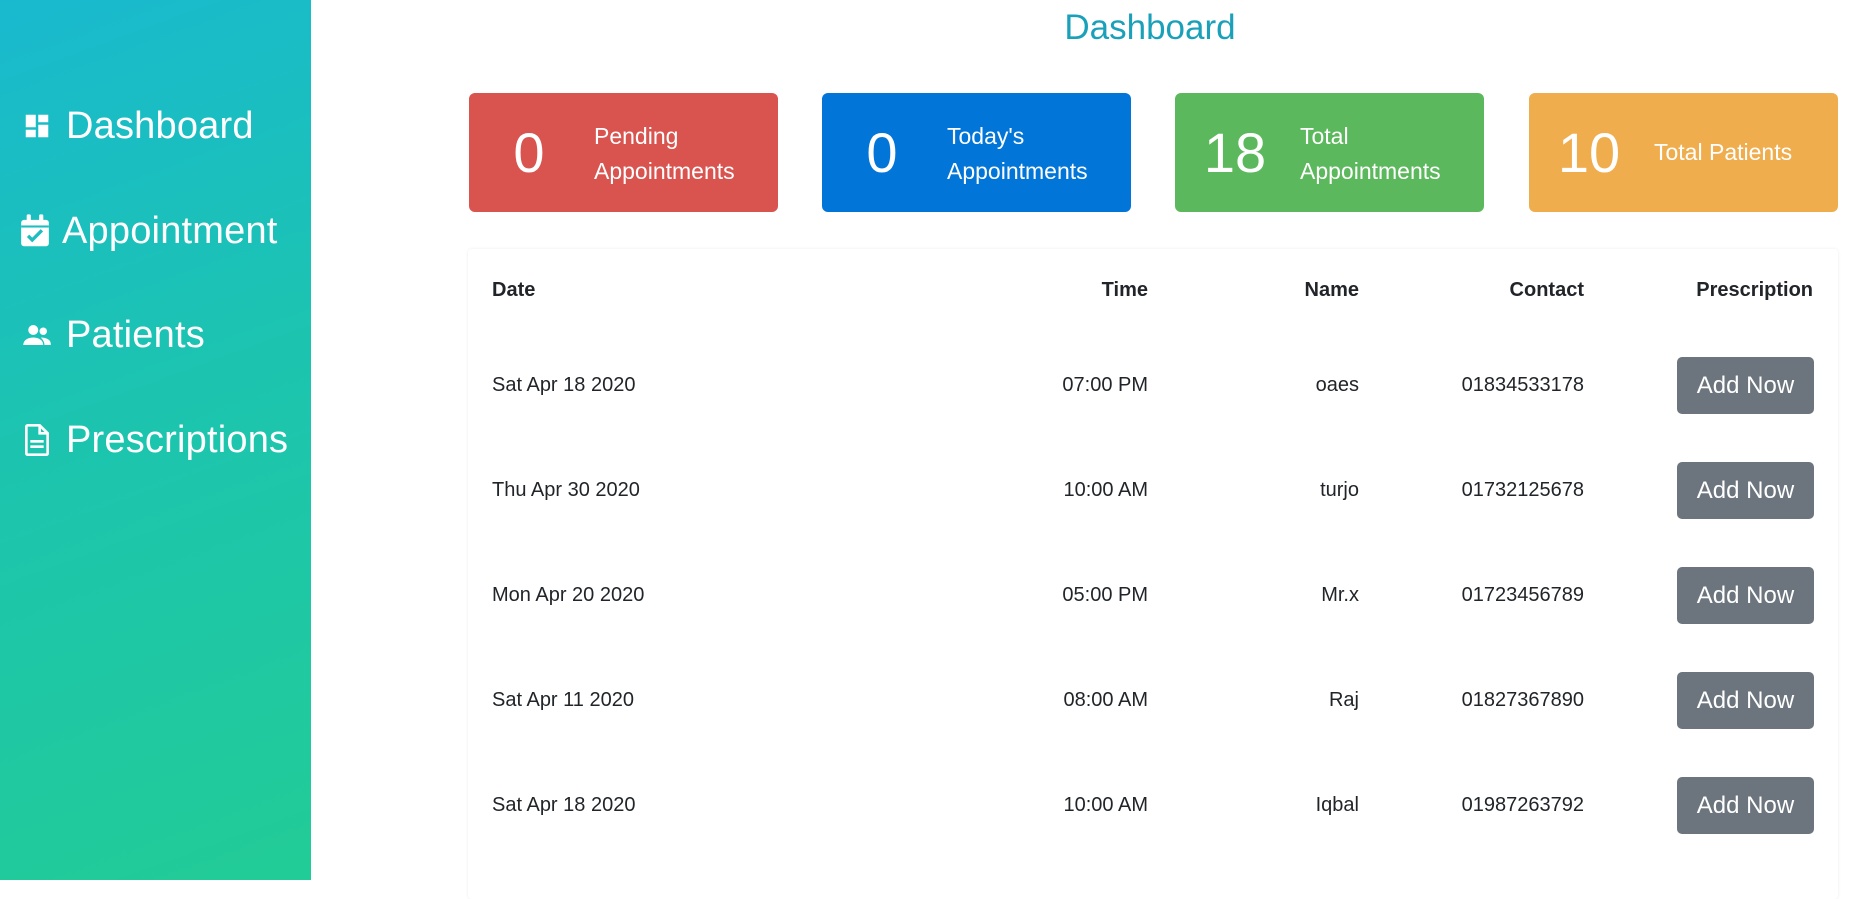 The image size is (1860, 899). I want to click on cell-contact: 01987263792, so click(1522, 805).